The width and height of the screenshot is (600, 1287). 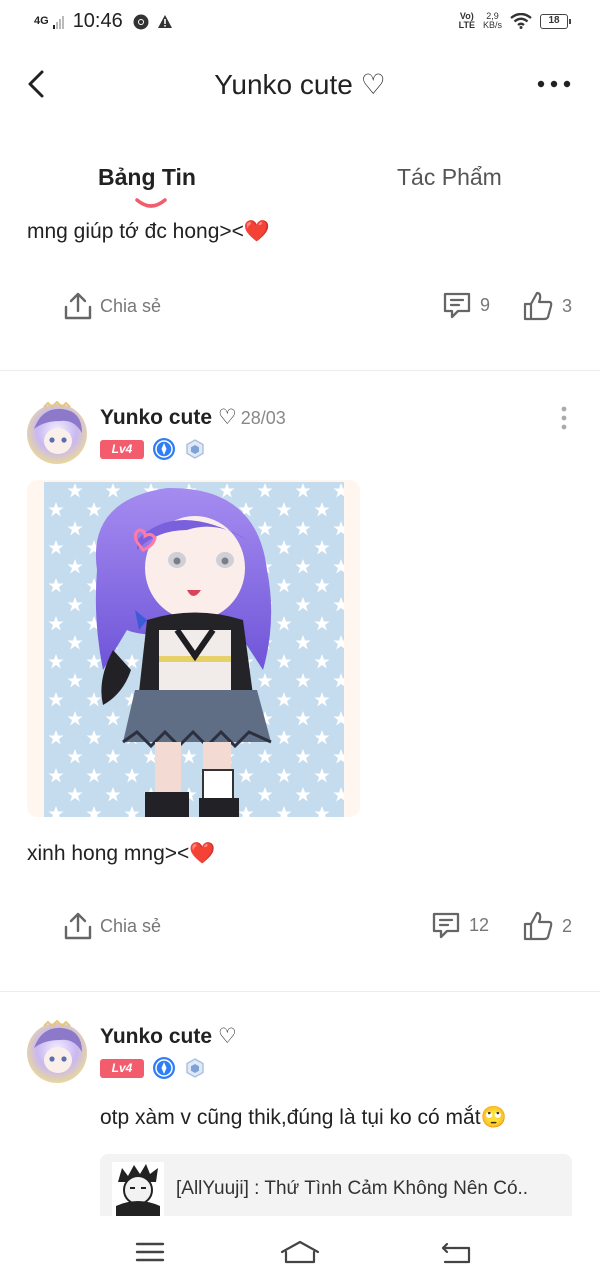 What do you see at coordinates (300, 1055) in the screenshot?
I see `post-author-row: Yunko cute ♡ Lv4` at bounding box center [300, 1055].